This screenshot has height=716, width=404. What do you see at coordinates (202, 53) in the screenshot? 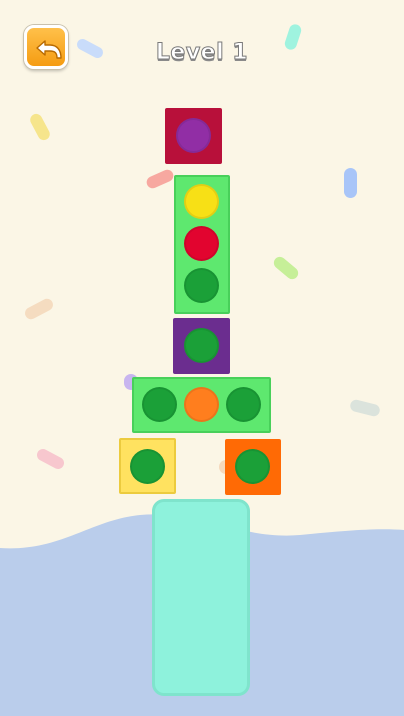
I see `level-title: Level 1` at bounding box center [202, 53].